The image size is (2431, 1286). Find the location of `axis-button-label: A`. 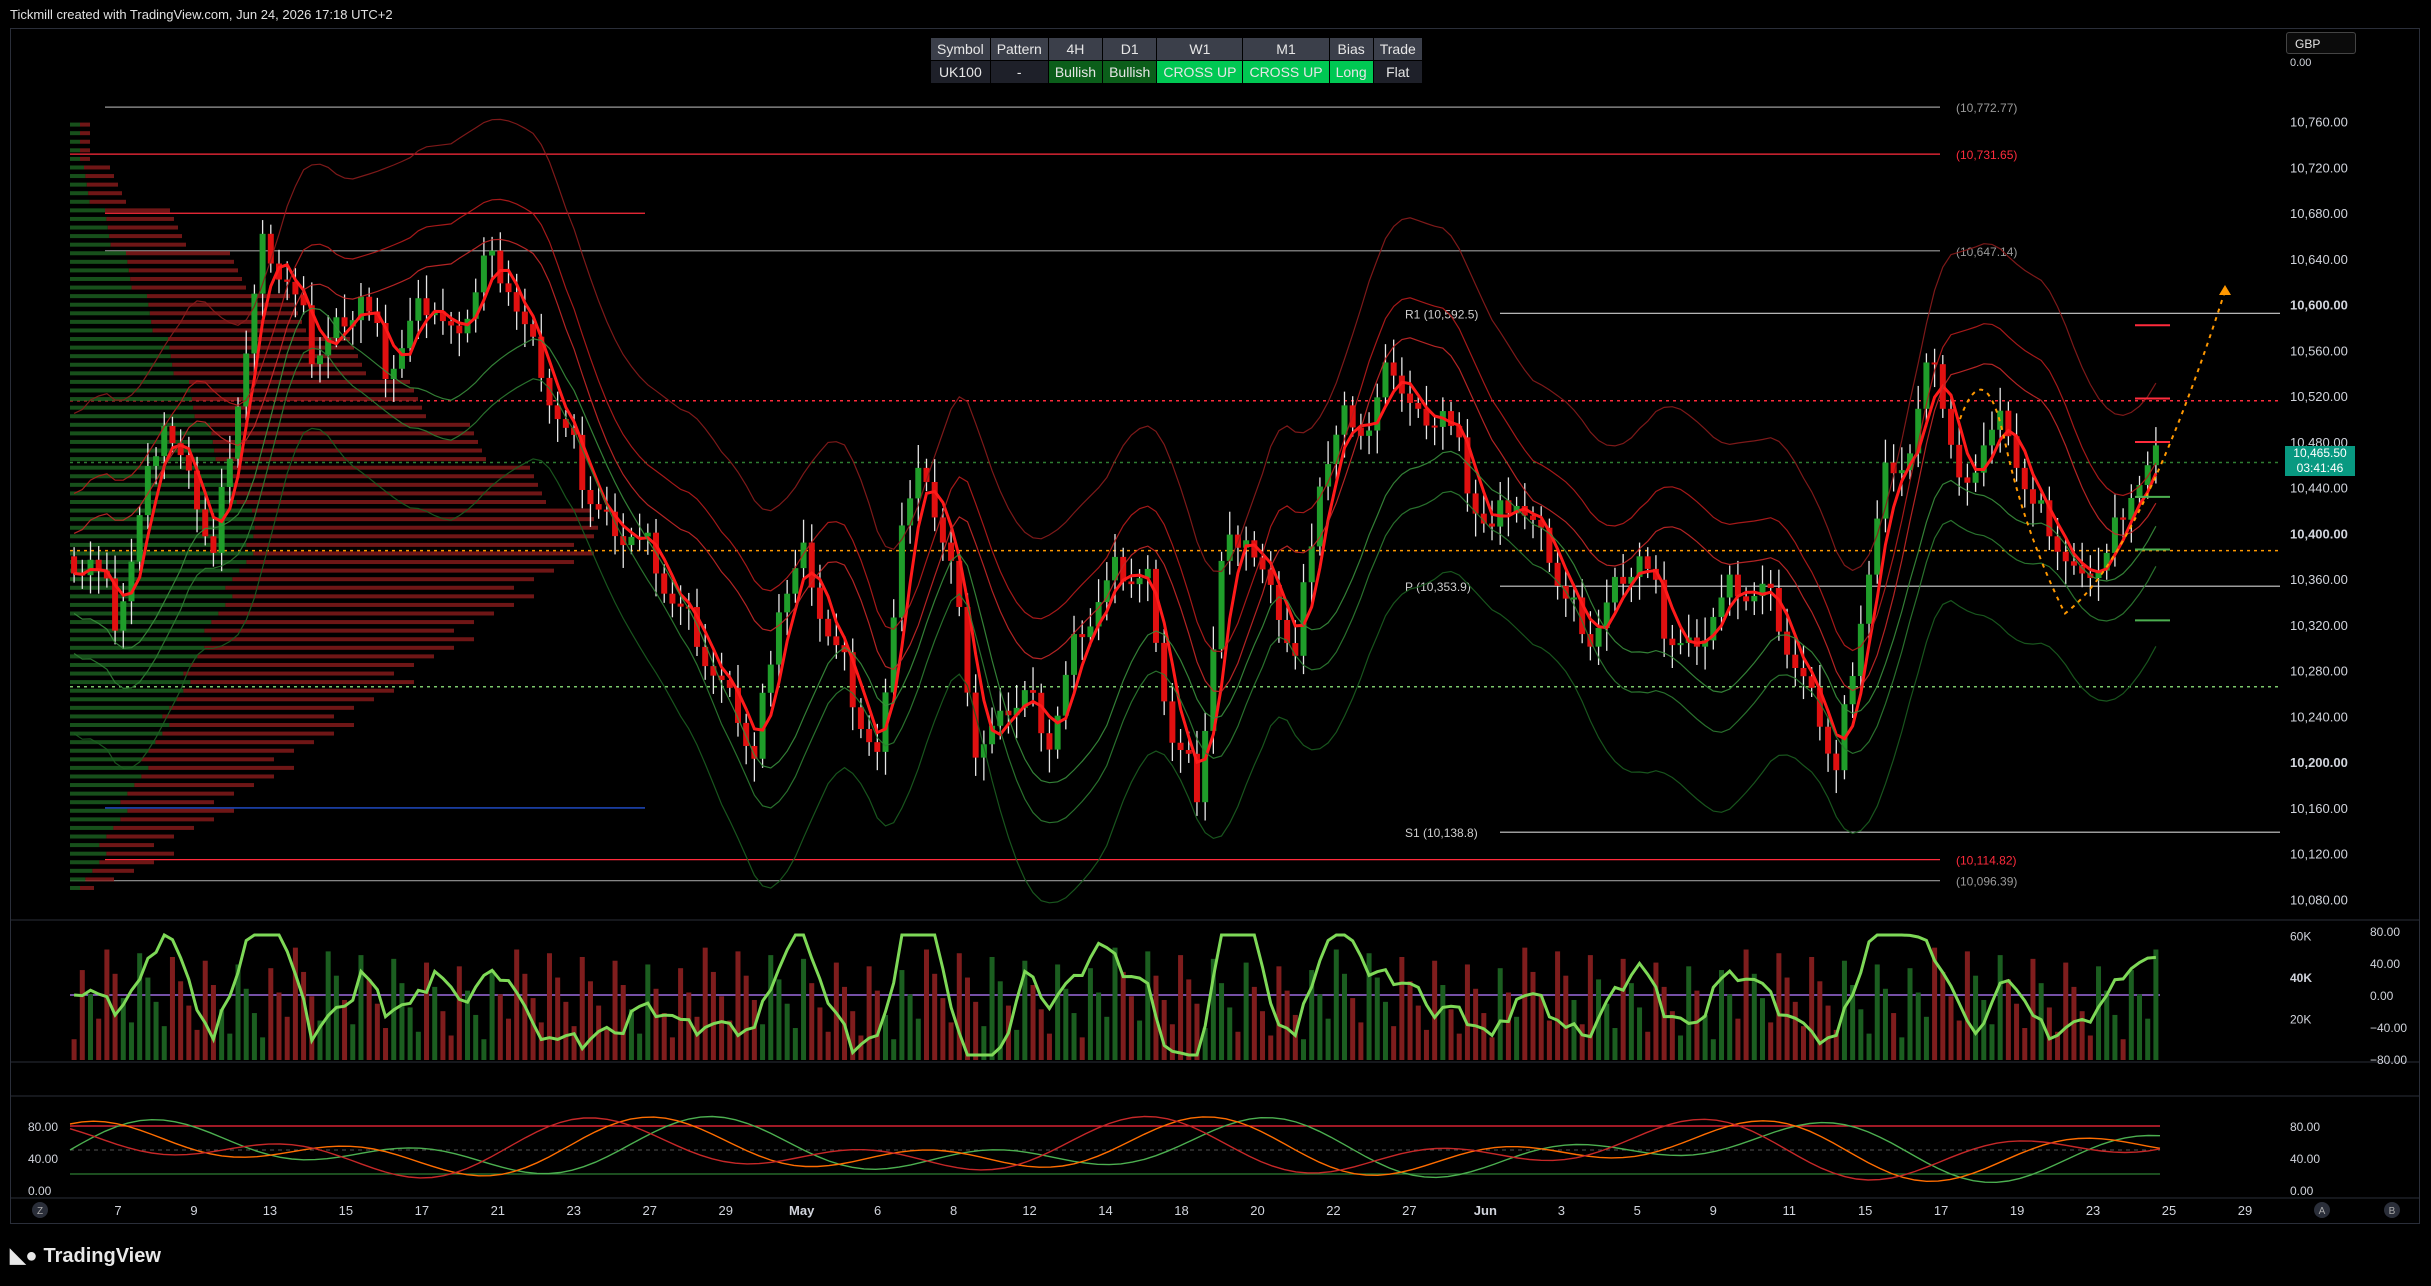

axis-button-label: A is located at coordinates (2322, 1211).